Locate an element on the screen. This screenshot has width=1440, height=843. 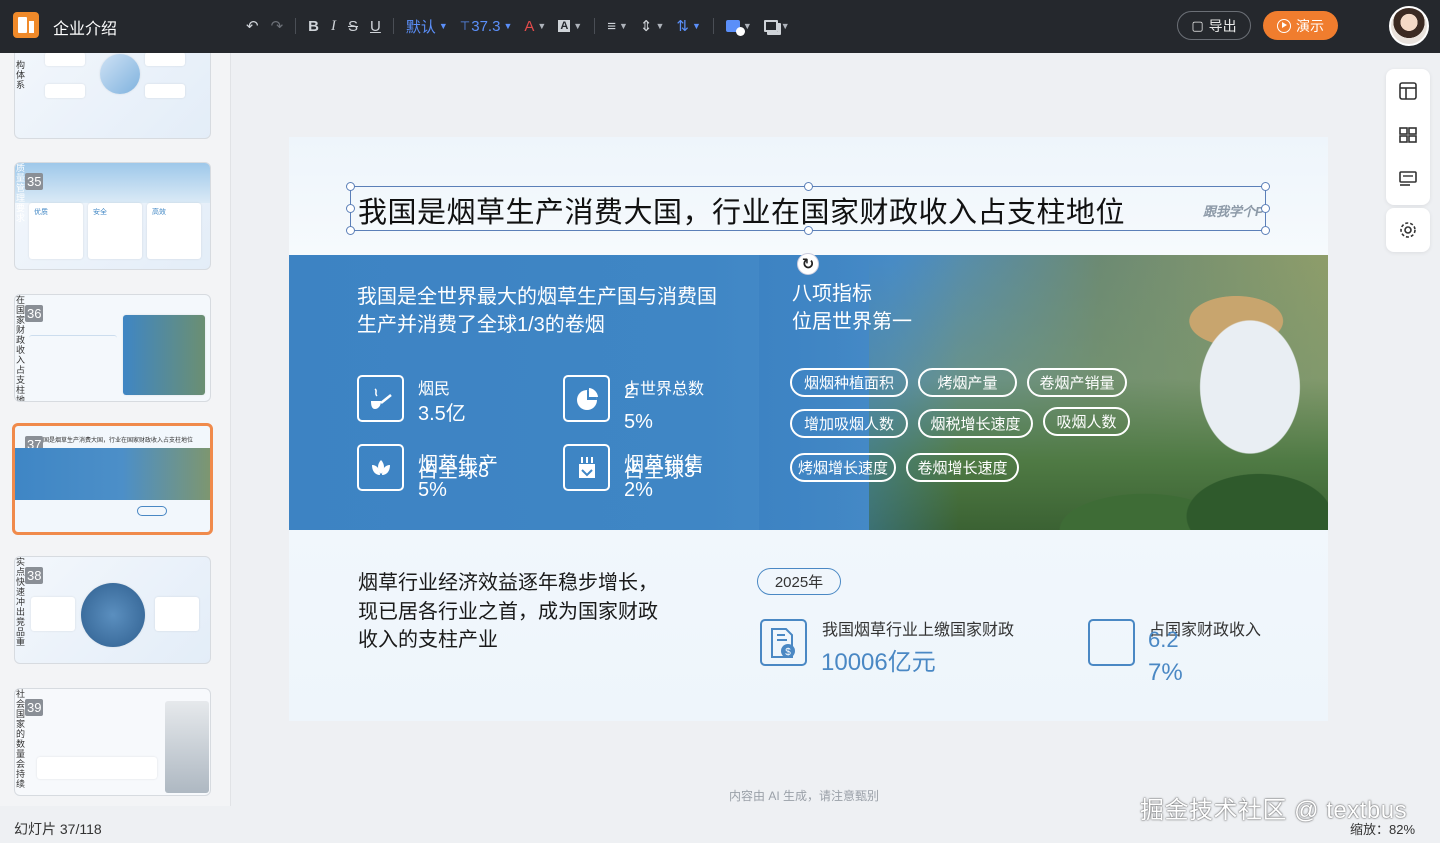
shape-outline-button: ▼ is located at coordinates (777, 26).